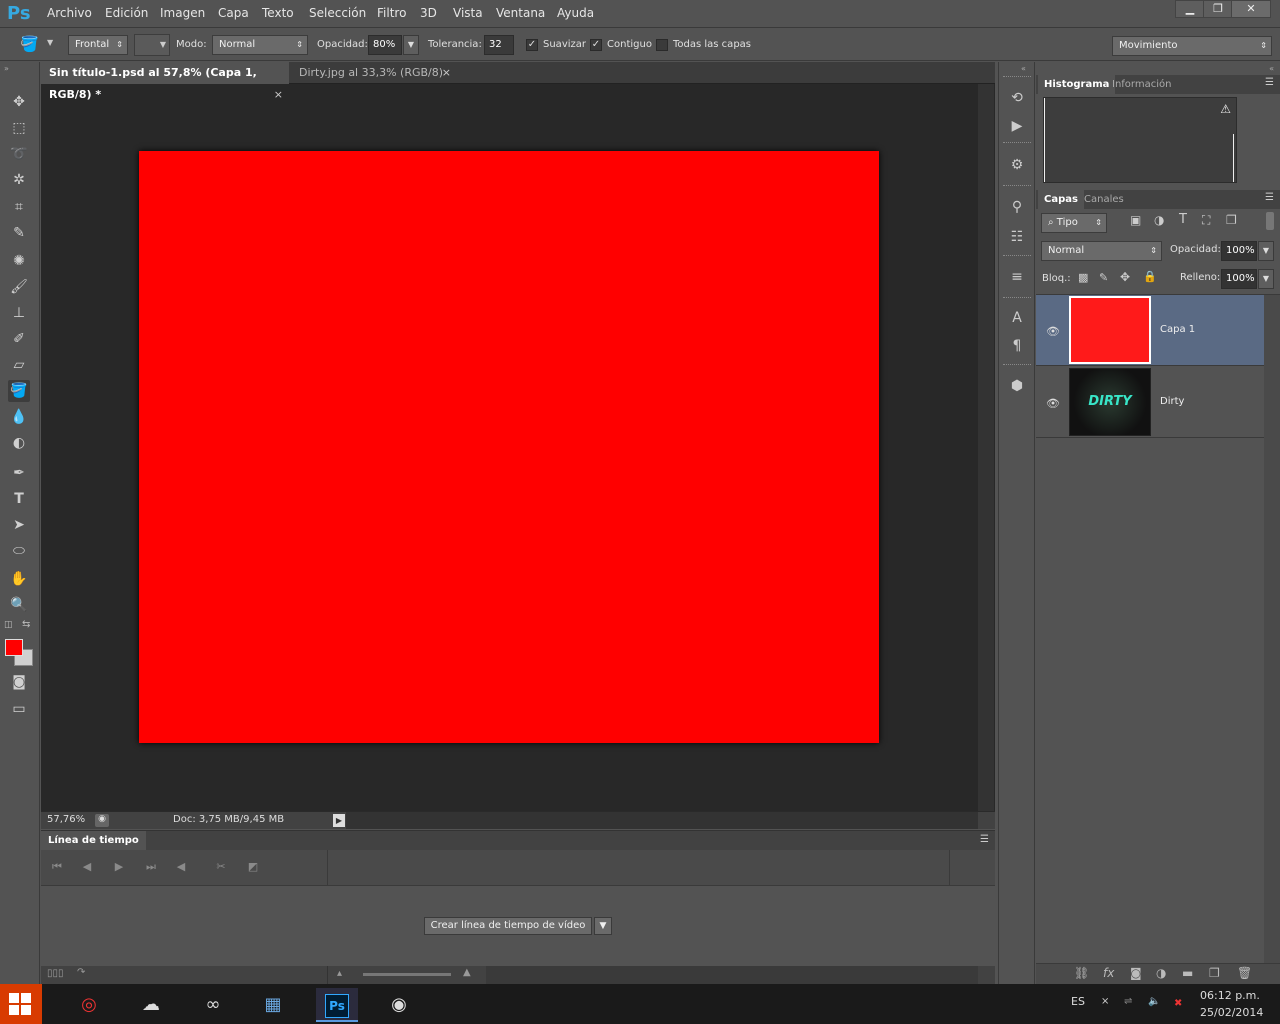  I want to click on paint-bucket-icon: 🪣, so click(31, 45).